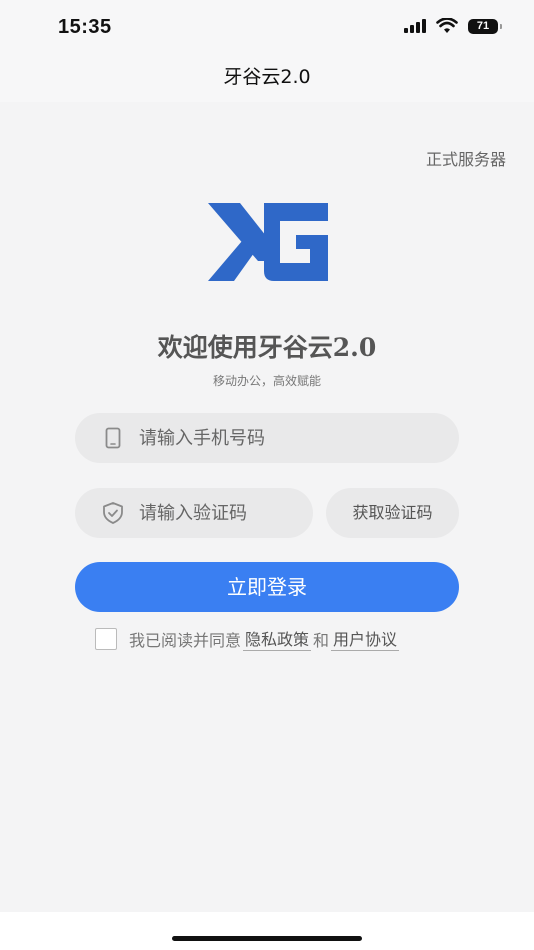 The height and width of the screenshot is (950, 534). I want to click on privacy-policy-link: 隐私政策, so click(277, 638).